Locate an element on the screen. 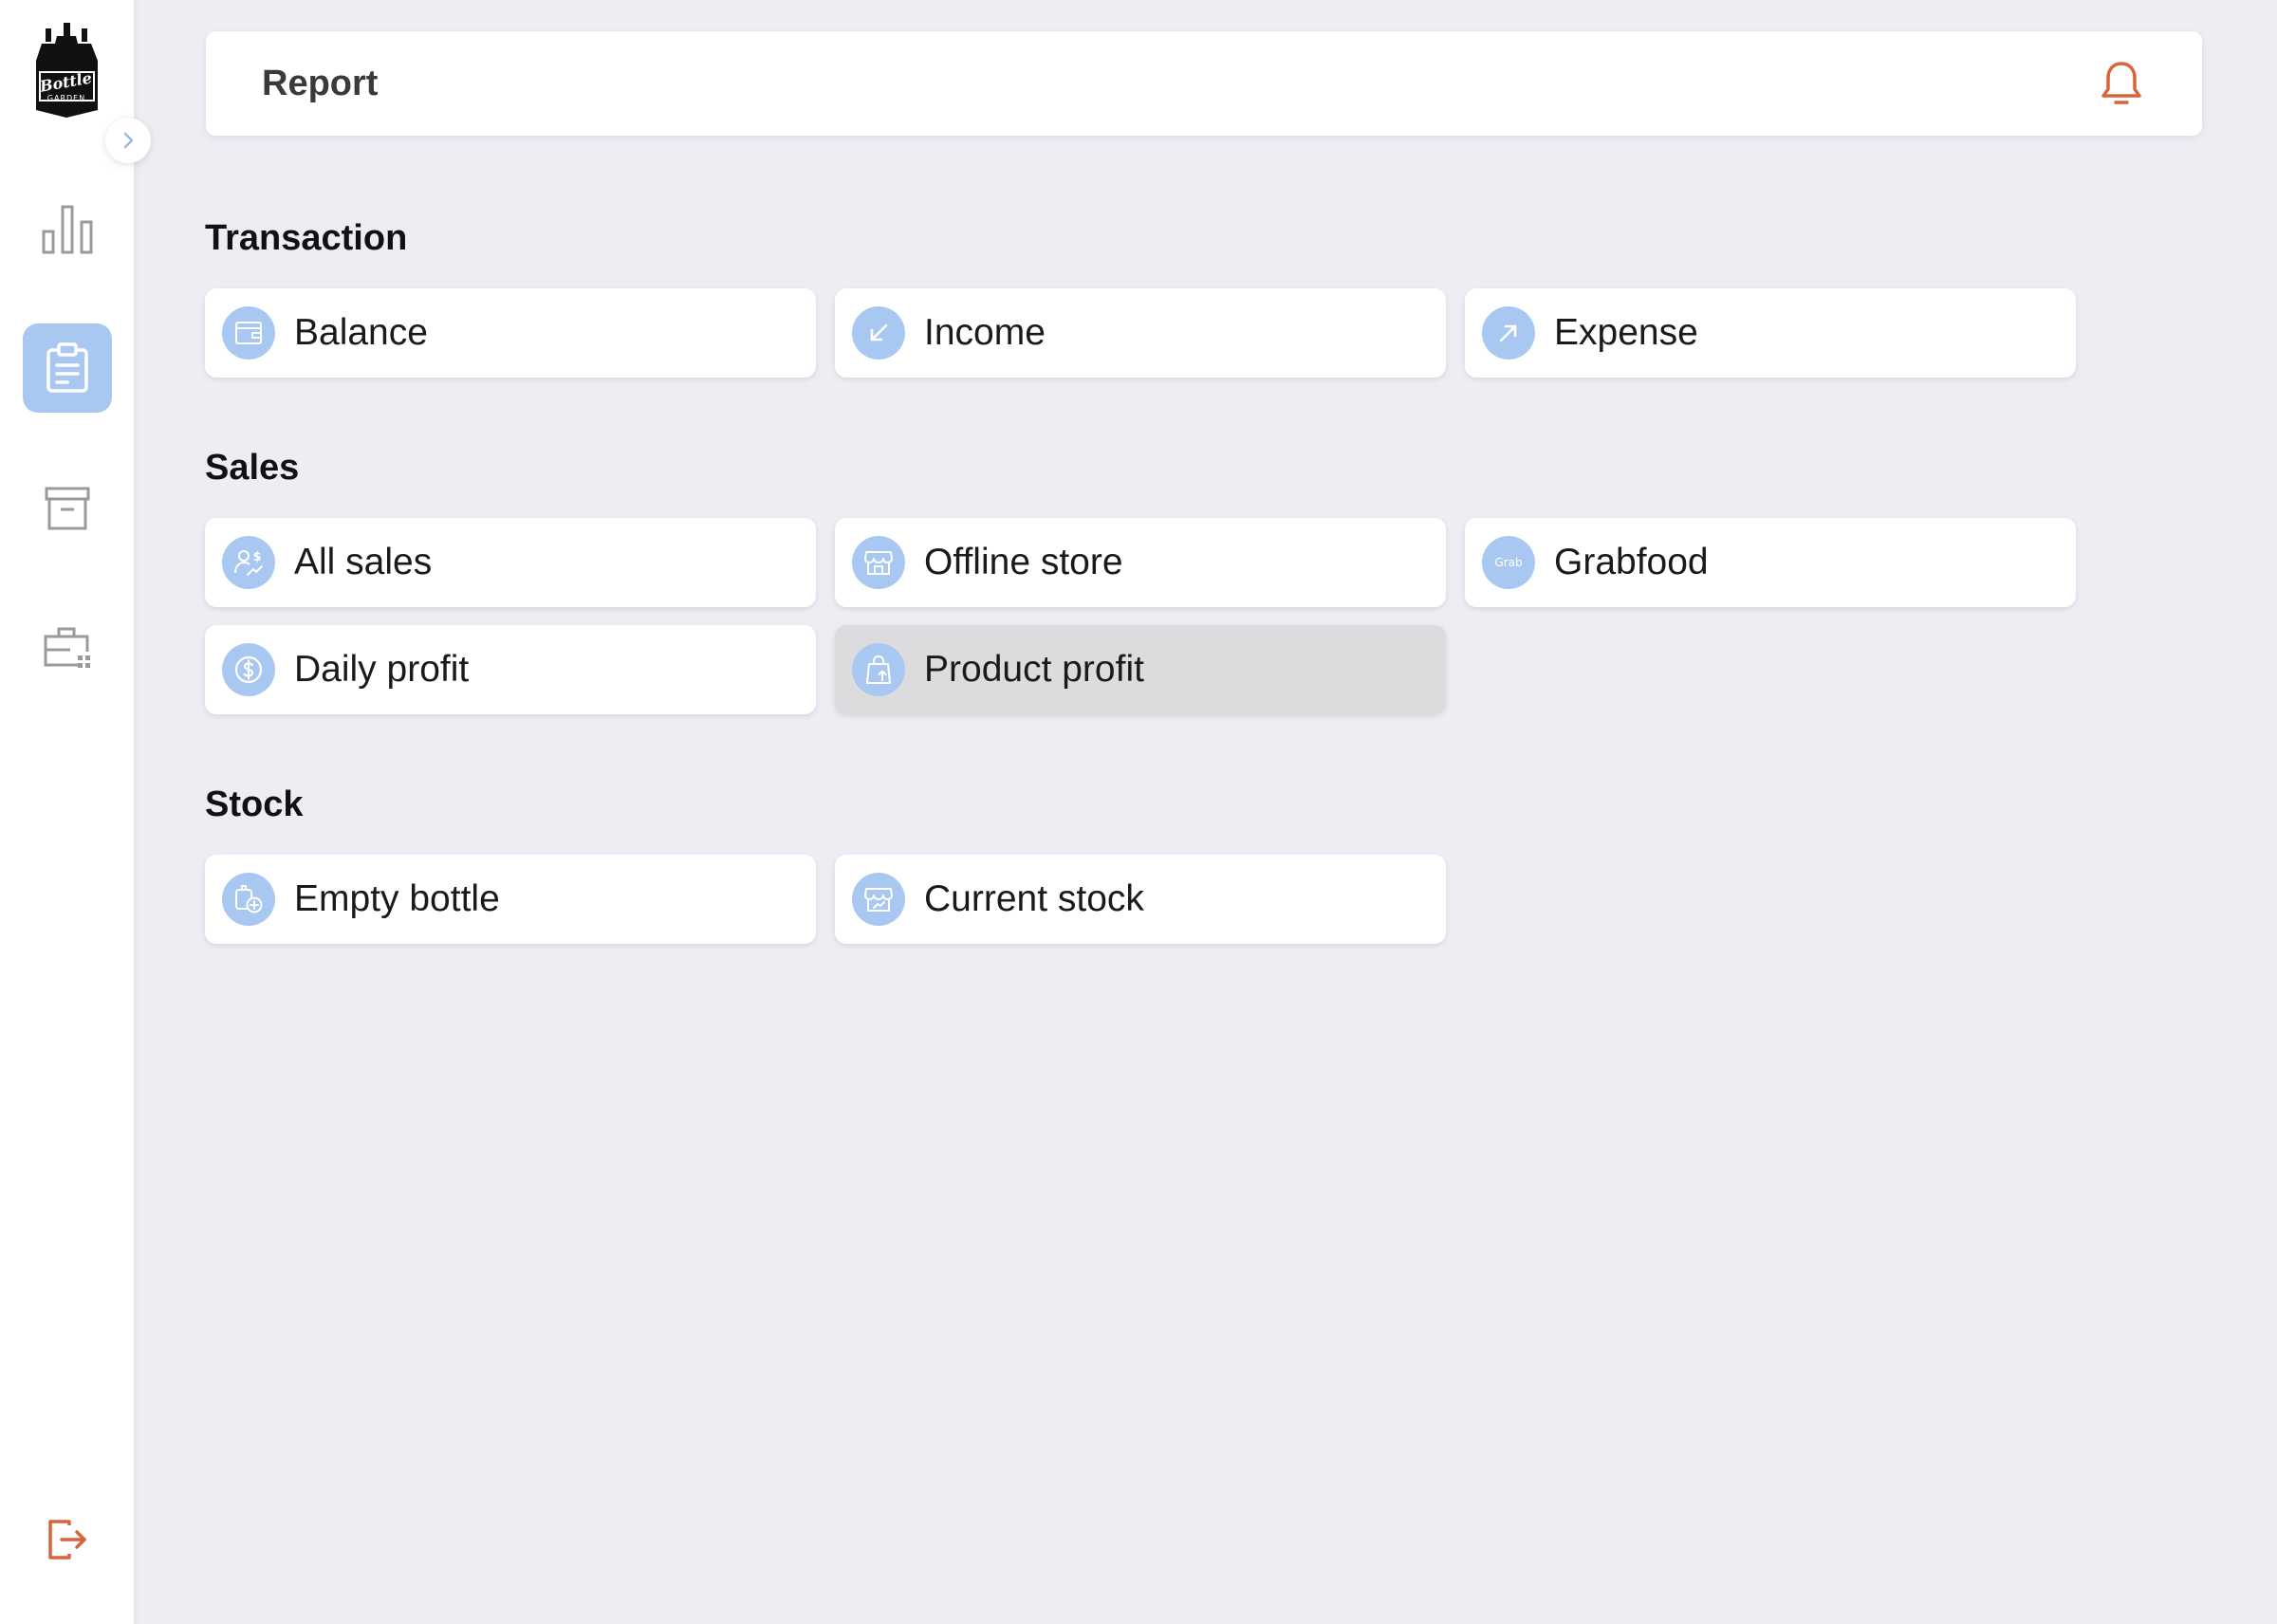  archive-icon is located at coordinates (67, 508).